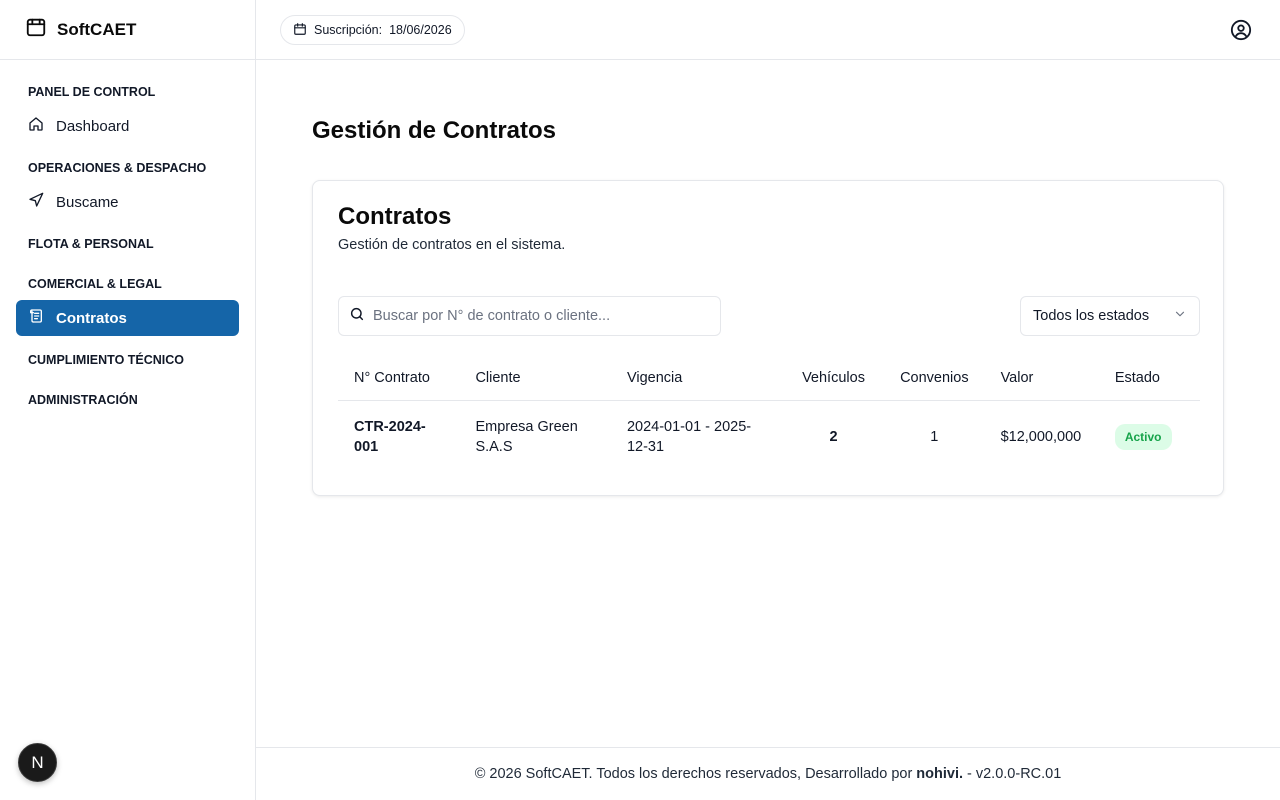 Image resolution: width=1280 pixels, height=800 pixels. I want to click on page-title: Gestión de Contratos, so click(434, 130).